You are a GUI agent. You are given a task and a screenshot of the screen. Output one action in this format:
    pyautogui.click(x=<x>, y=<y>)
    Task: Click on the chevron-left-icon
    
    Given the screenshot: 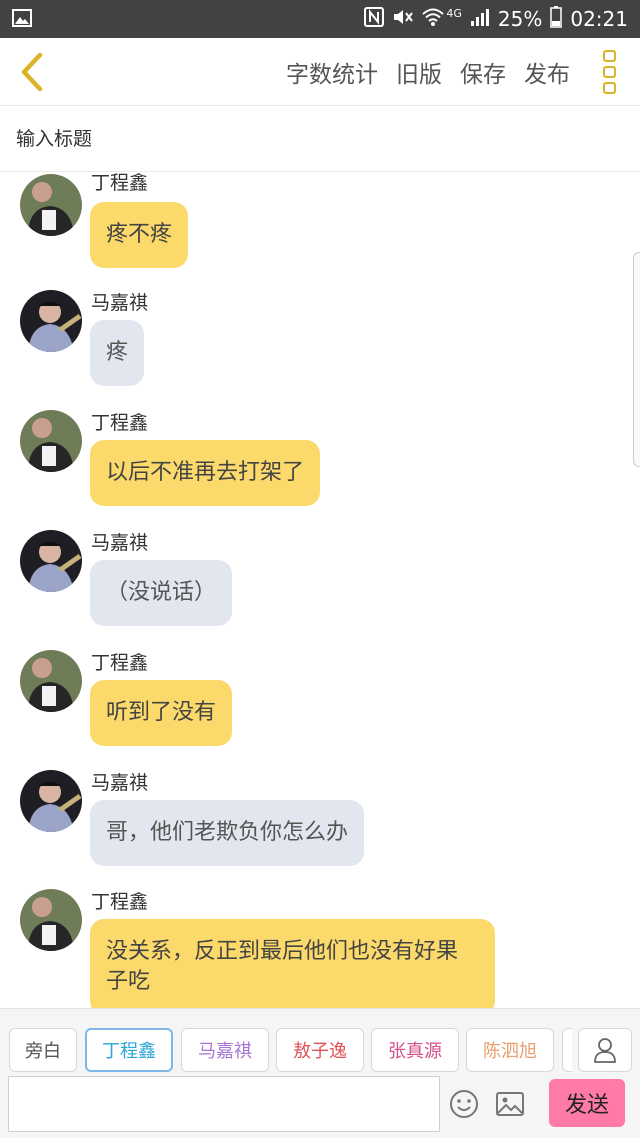 What is the action you would take?
    pyautogui.click(x=32, y=72)
    